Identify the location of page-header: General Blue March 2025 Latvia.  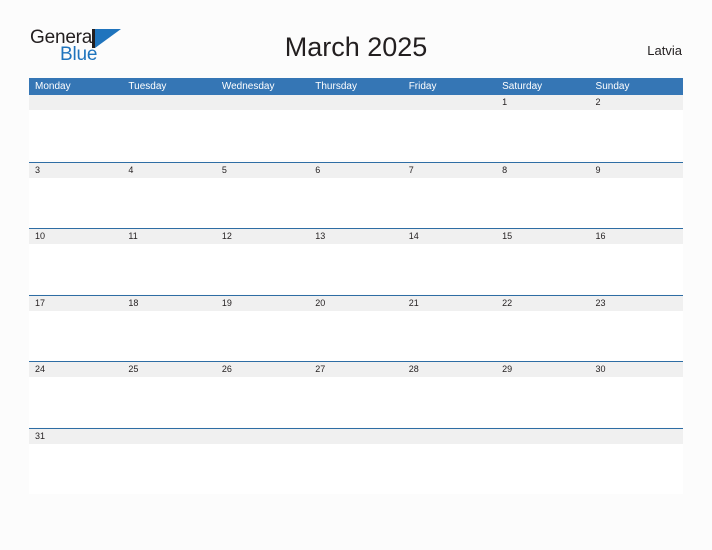
(356, 32).